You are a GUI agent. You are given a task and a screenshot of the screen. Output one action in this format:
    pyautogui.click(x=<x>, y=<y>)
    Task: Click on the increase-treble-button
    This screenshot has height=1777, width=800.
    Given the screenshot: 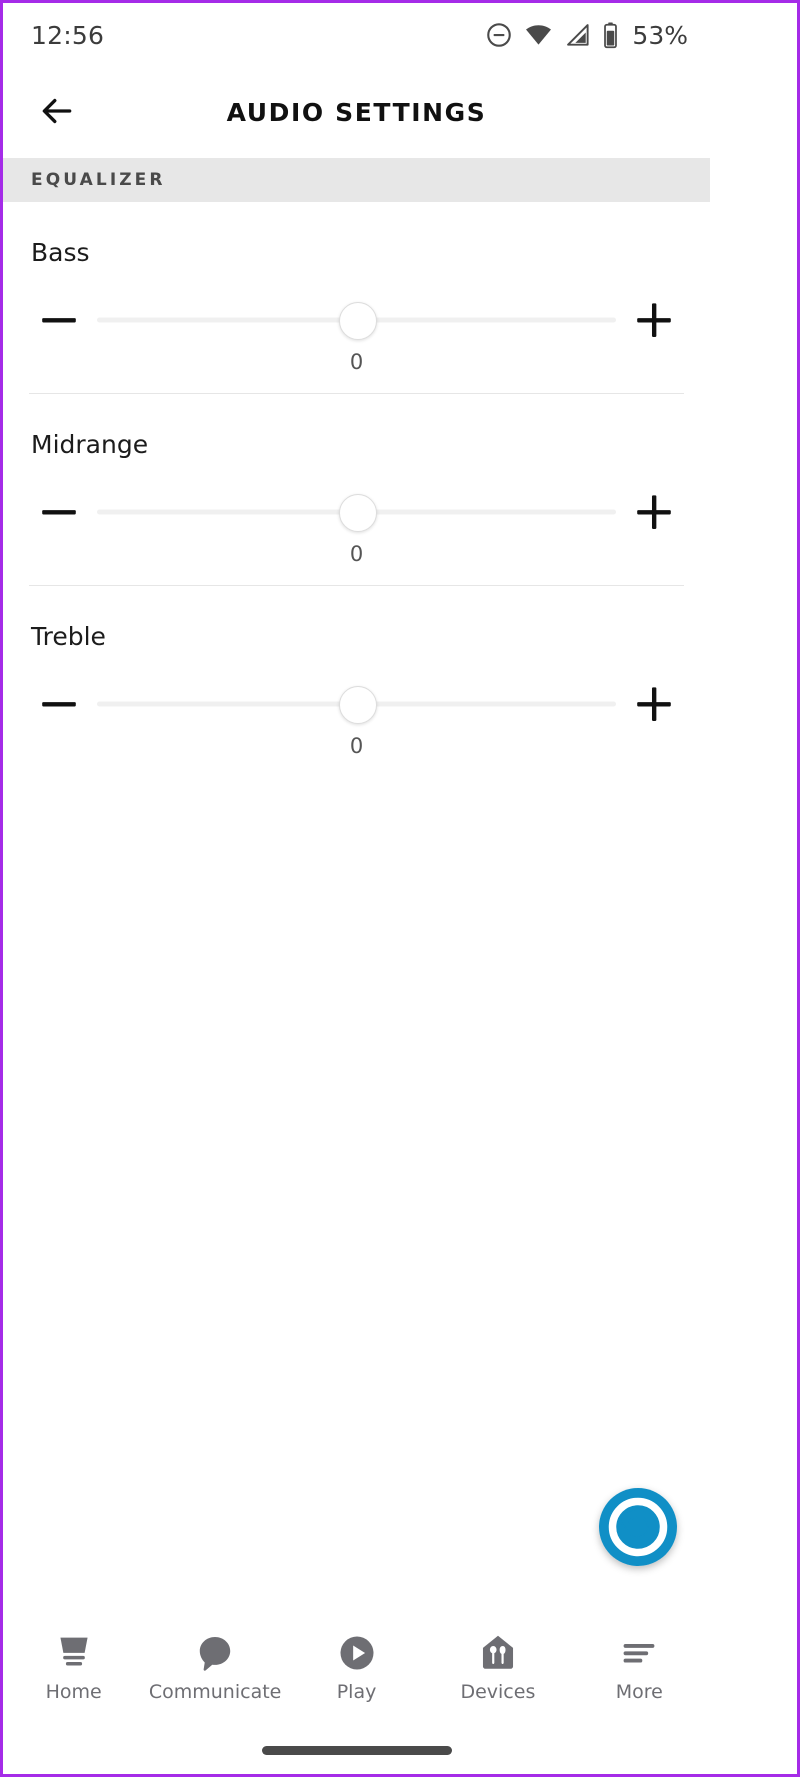 What is the action you would take?
    pyautogui.click(x=654, y=704)
    